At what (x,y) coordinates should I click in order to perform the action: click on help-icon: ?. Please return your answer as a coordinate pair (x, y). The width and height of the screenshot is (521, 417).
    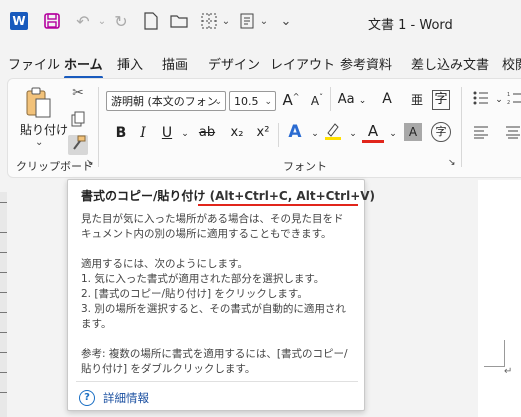
    Looking at the image, I should click on (87, 398).